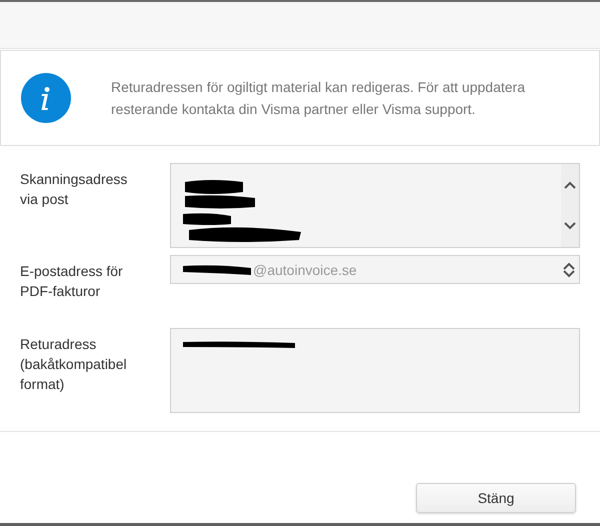 This screenshot has height=526, width=600. Describe the element at coordinates (570, 184) in the screenshot. I see `scroll-up-icon` at that location.